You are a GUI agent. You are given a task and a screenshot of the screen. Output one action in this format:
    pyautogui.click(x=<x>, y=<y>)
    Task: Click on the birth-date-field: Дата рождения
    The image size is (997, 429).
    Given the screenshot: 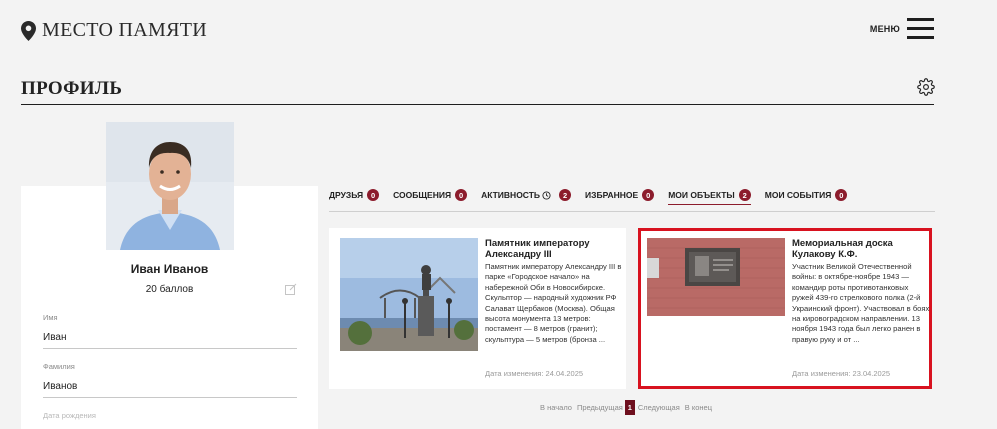 What is the action you would take?
    pyautogui.click(x=69, y=415)
    